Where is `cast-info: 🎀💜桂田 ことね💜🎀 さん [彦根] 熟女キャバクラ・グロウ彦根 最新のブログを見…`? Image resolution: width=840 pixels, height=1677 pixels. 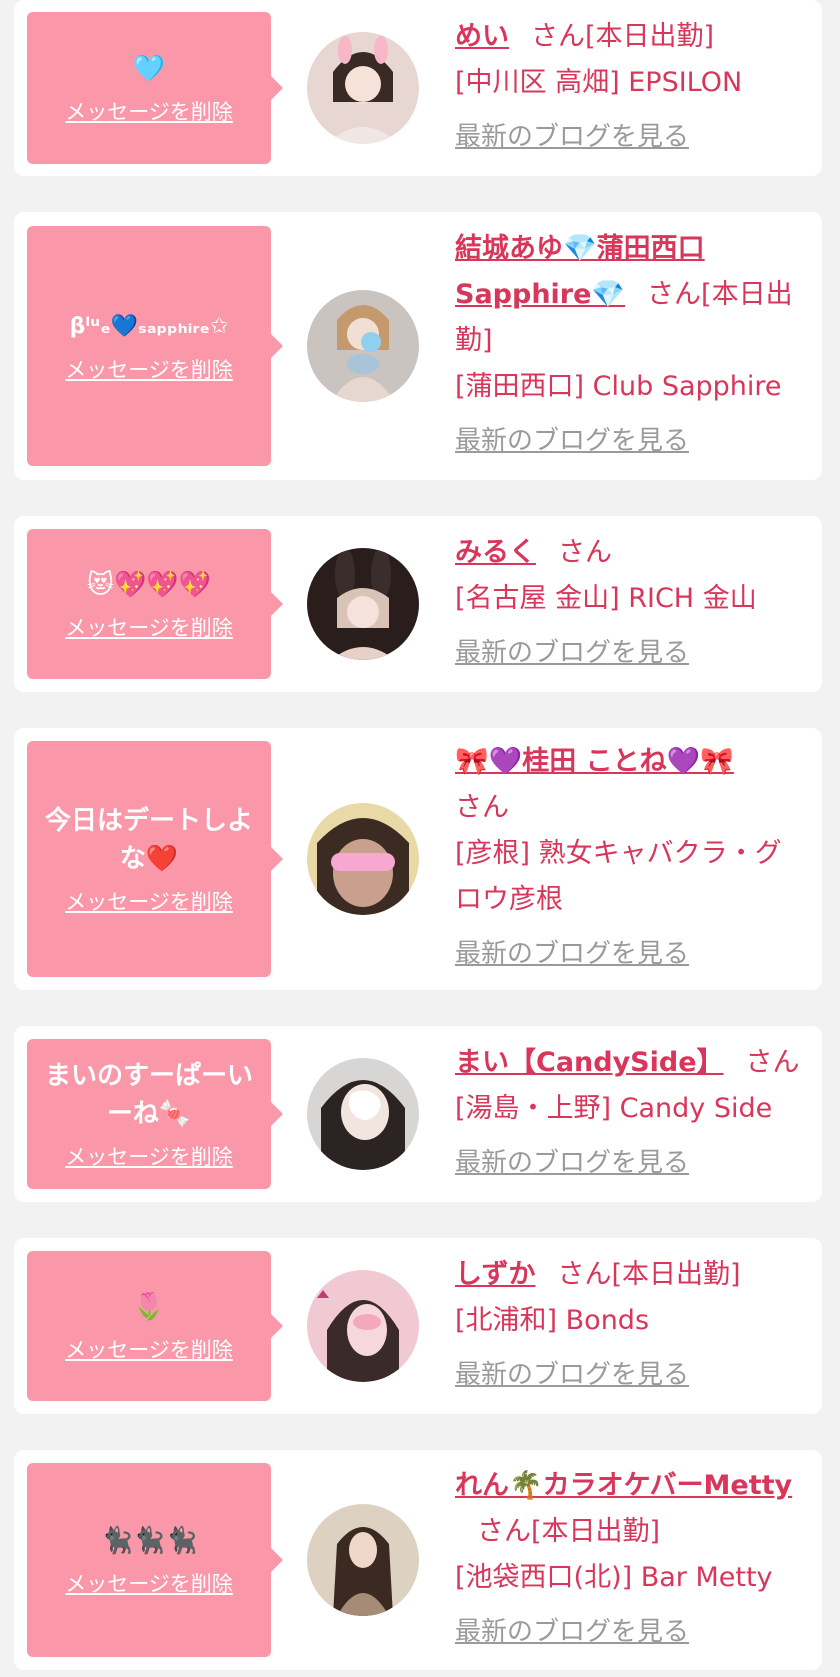 cast-info: 🎀💜桂田 ことね💜🎀 さん [彦根] 熟女キャバクラ・グロウ彦根 最新のブログを見… is located at coordinates (638, 859).